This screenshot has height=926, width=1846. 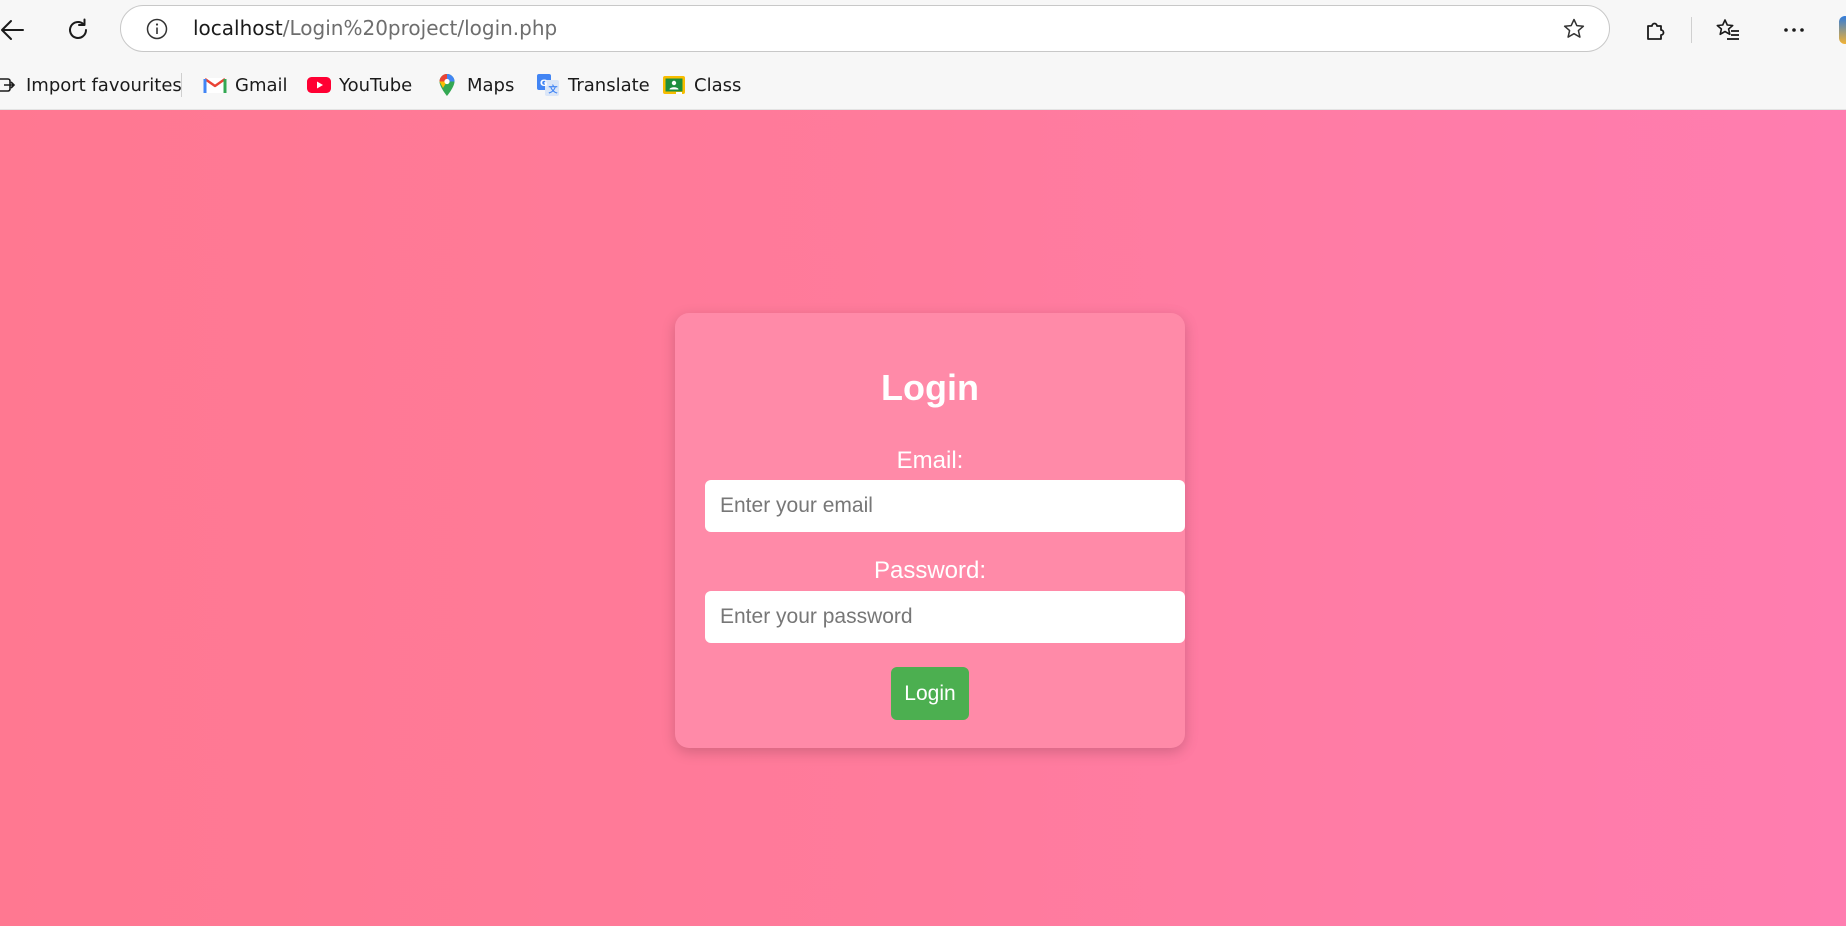 What do you see at coordinates (865, 28) in the screenshot?
I see `address-bar: localhost/Login%20project/login.php` at bounding box center [865, 28].